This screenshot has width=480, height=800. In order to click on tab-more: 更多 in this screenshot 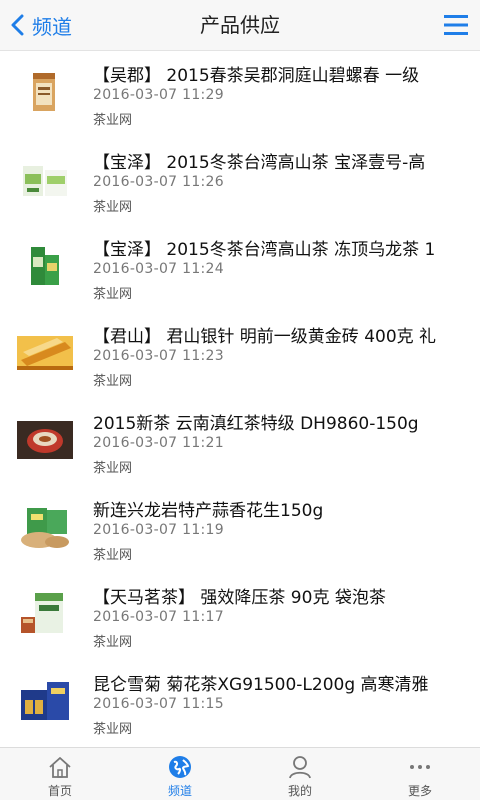, I will do `click(420, 774)`.